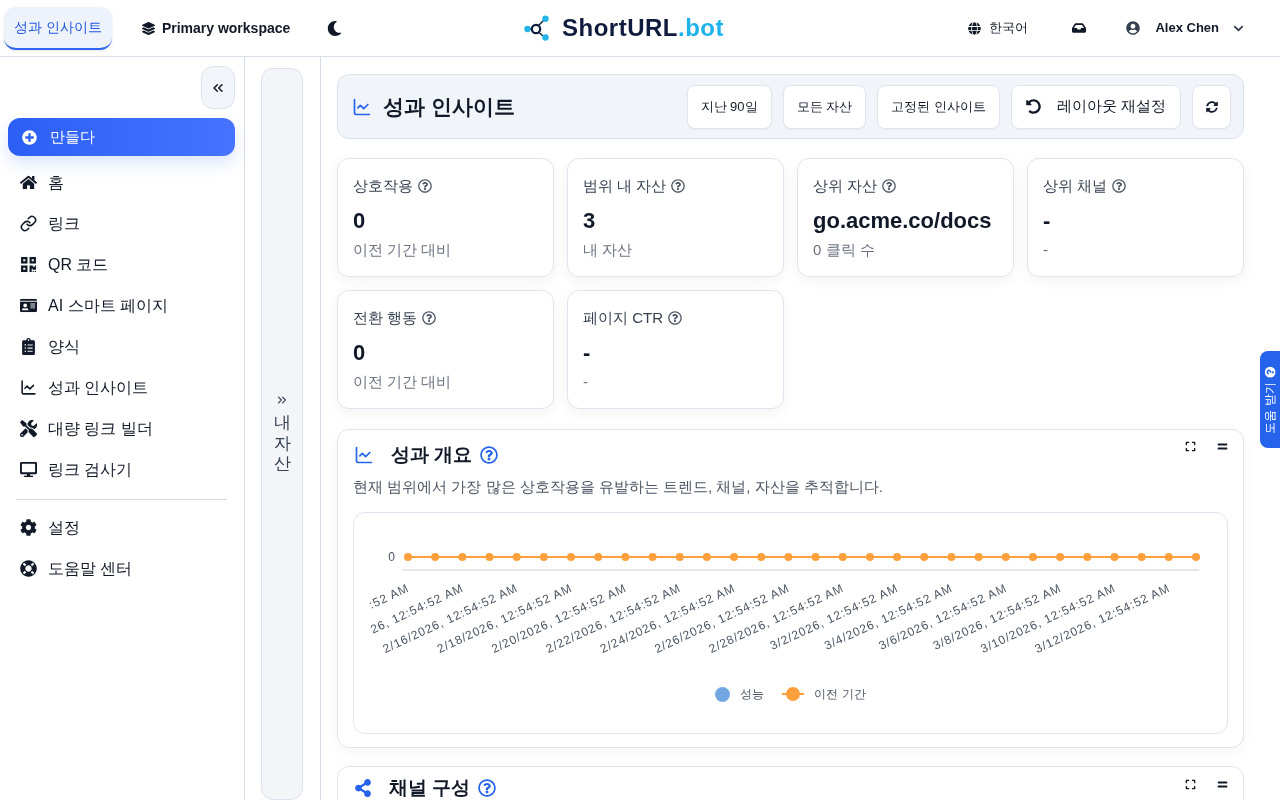  What do you see at coordinates (218, 87) in the screenshot?
I see `collapse-button` at bounding box center [218, 87].